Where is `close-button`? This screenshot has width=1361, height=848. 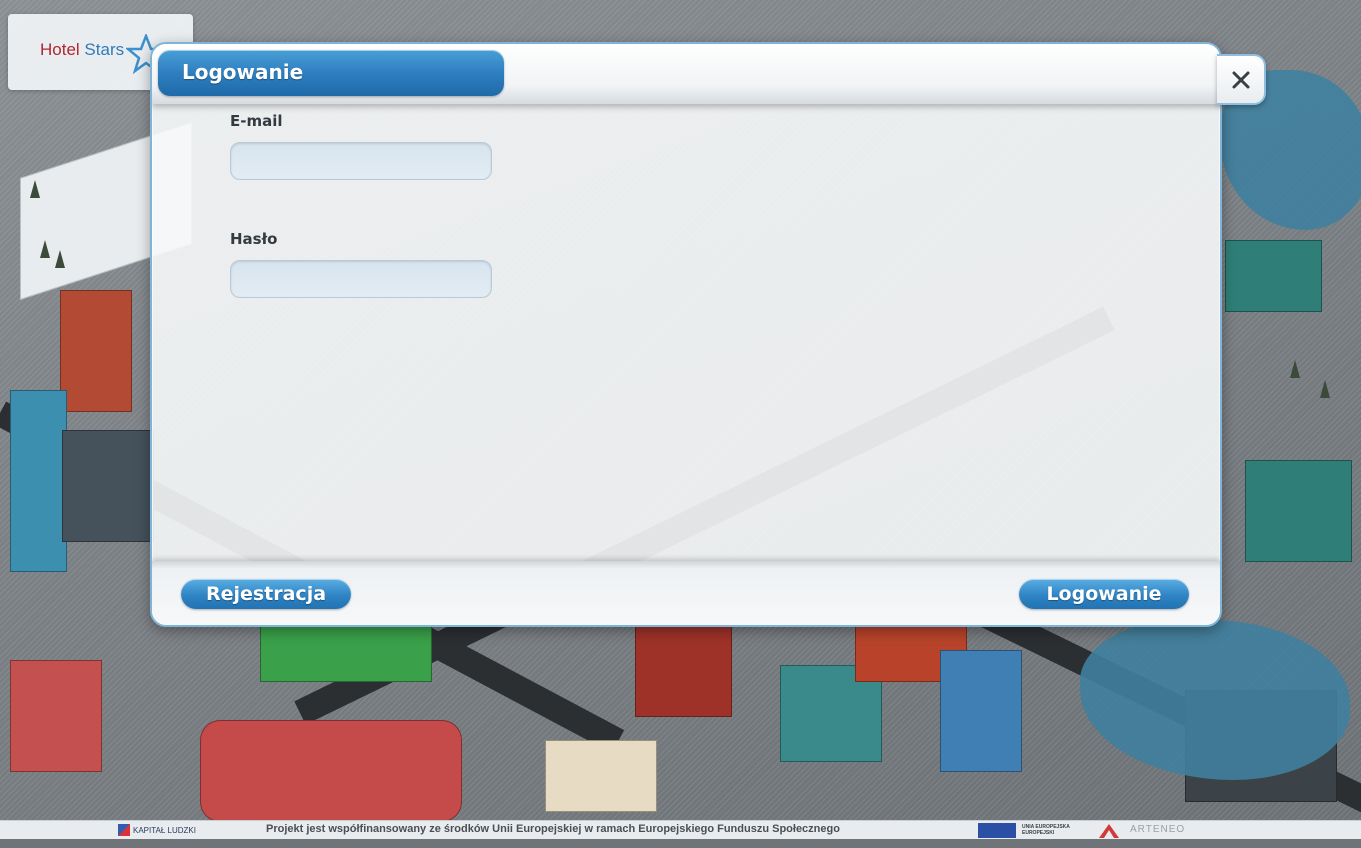 close-button is located at coordinates (1241, 79).